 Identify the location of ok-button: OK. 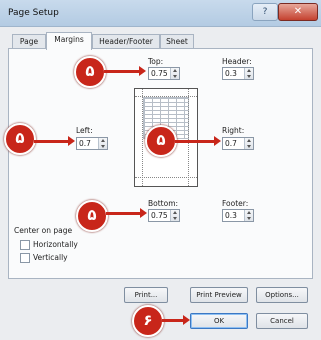
(219, 321).